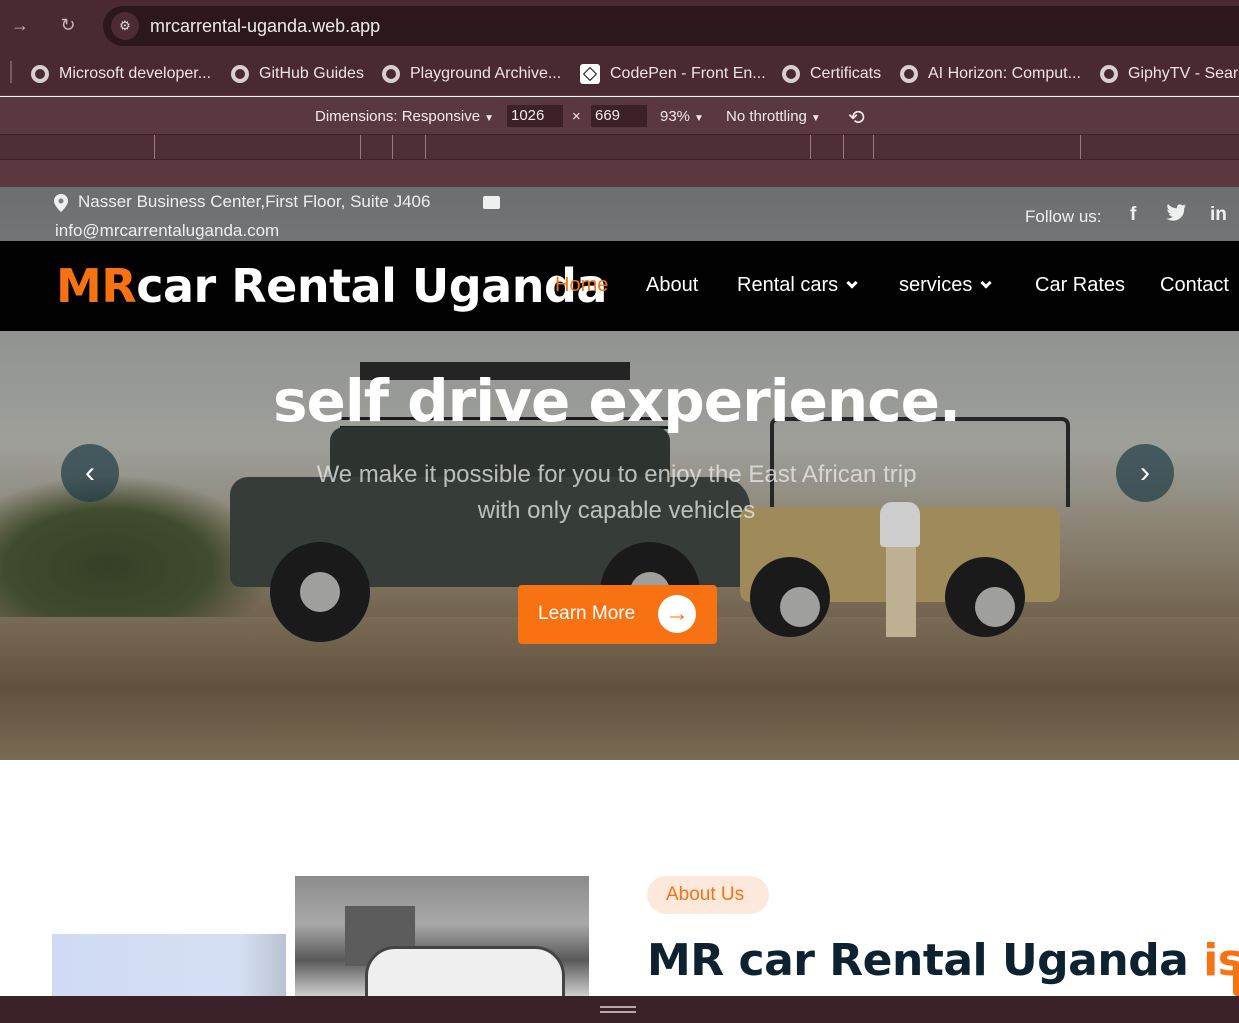 The height and width of the screenshot is (1023, 1239). What do you see at coordinates (677, 614) in the screenshot?
I see `arrow-right-icon: →` at bounding box center [677, 614].